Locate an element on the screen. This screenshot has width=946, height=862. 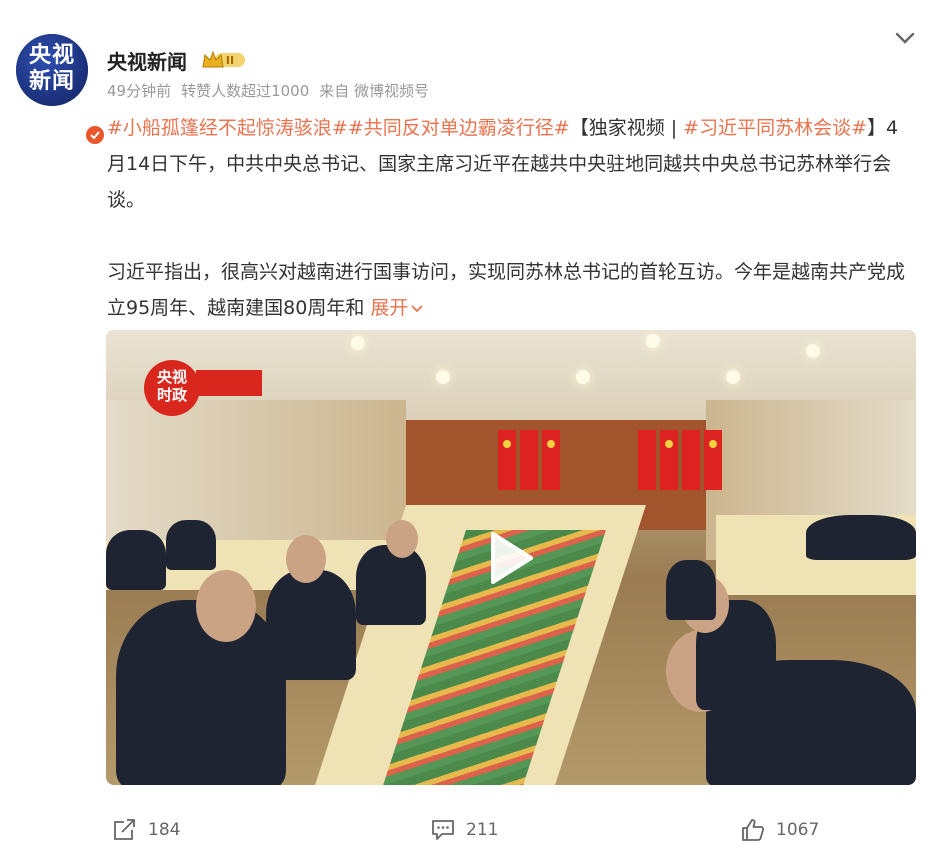
video-logo-line1: 央视 is located at coordinates (171, 377).